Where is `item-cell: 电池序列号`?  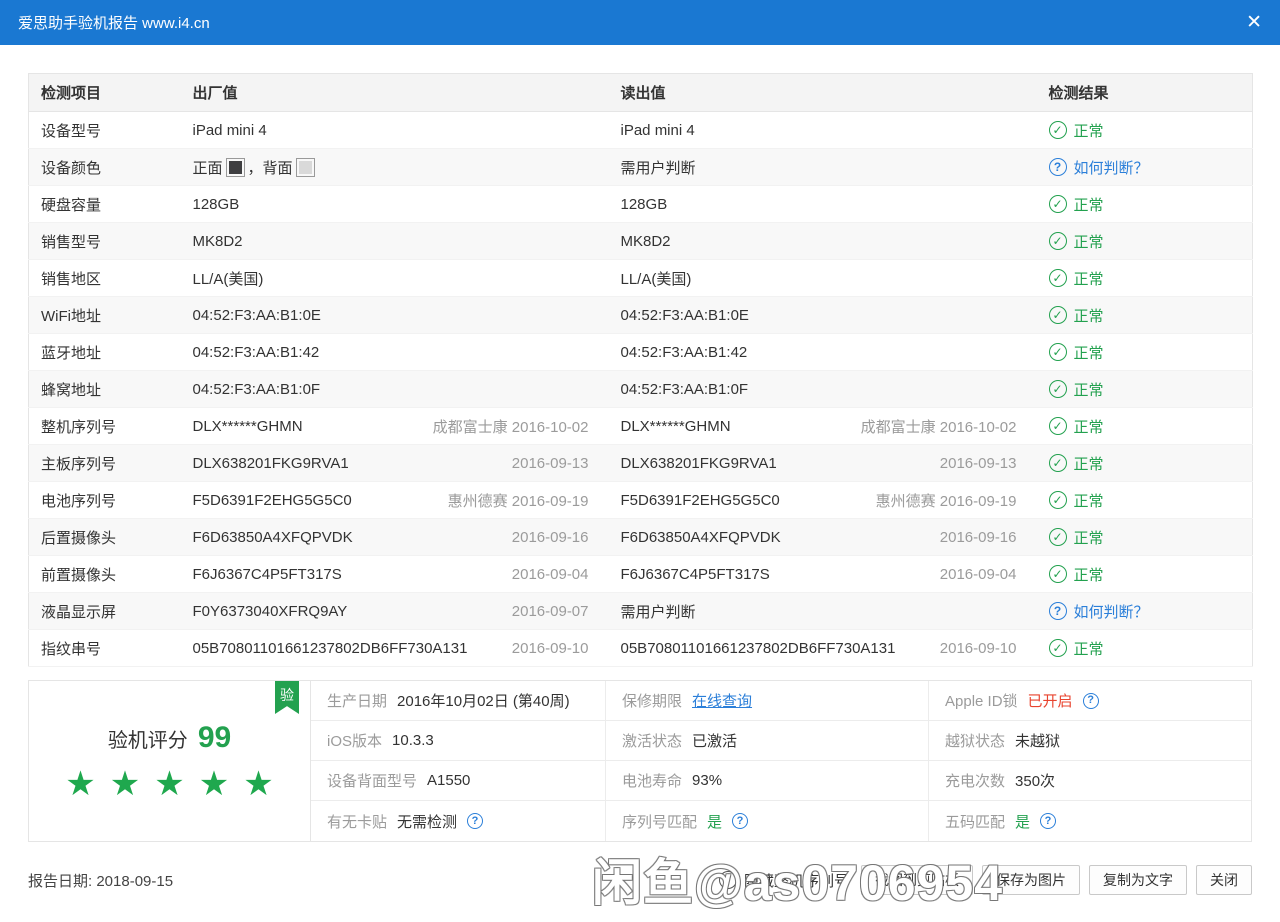 item-cell: 电池序列号 is located at coordinates (104, 500).